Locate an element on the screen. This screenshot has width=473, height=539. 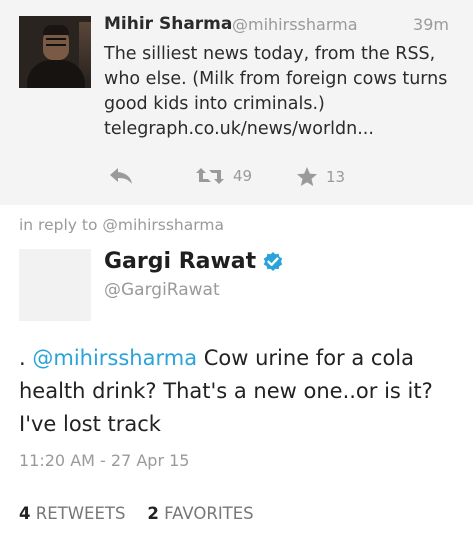
parent-action-bar: 49 13 is located at coordinates (236, 177).